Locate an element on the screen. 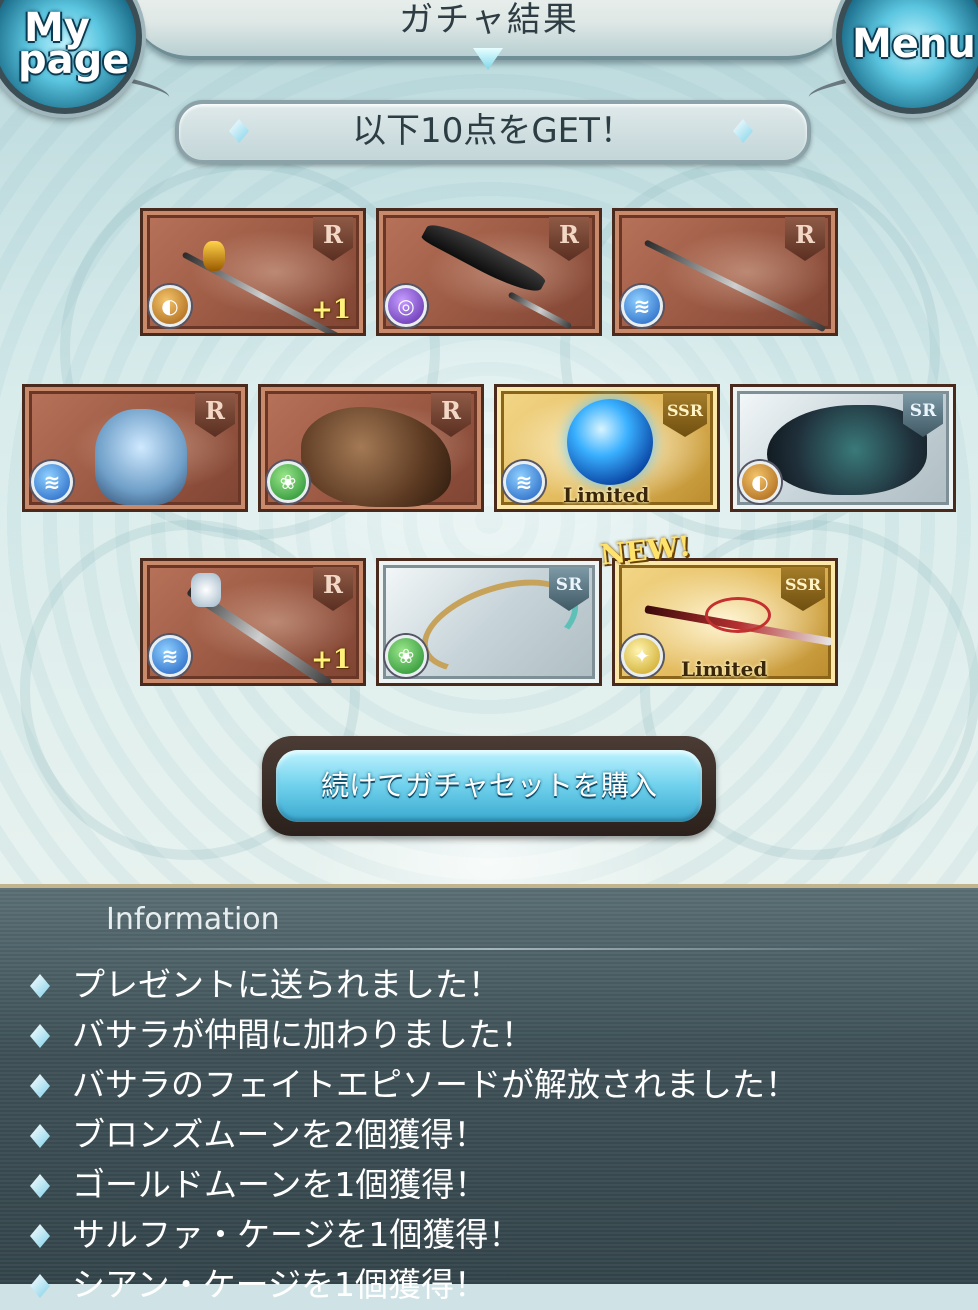 Image resolution: width=978 pixels, height=1310 pixels. page-title: ガチャ結果 is located at coordinates (489, 20).